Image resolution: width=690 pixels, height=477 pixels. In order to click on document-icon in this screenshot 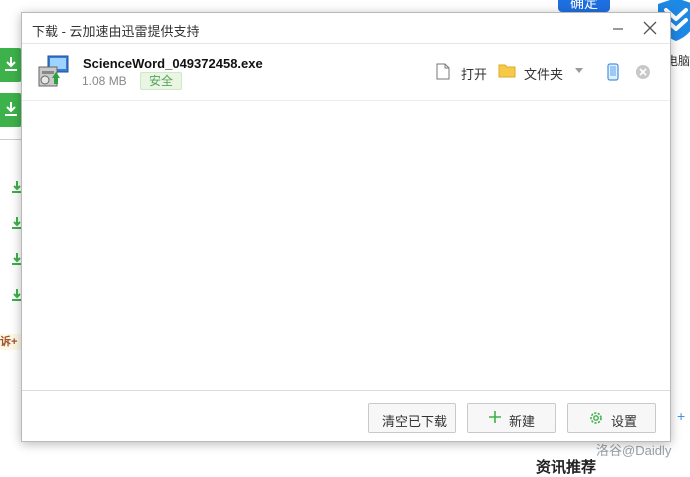, I will do `click(443, 71)`.